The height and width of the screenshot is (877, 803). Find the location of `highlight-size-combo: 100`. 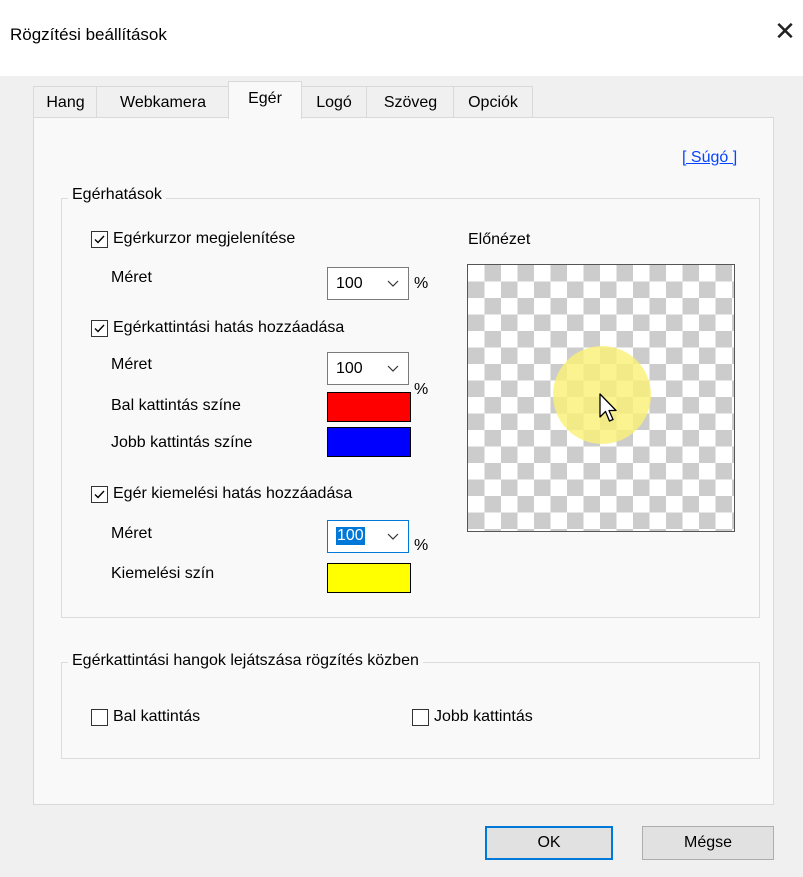

highlight-size-combo: 100 is located at coordinates (368, 536).